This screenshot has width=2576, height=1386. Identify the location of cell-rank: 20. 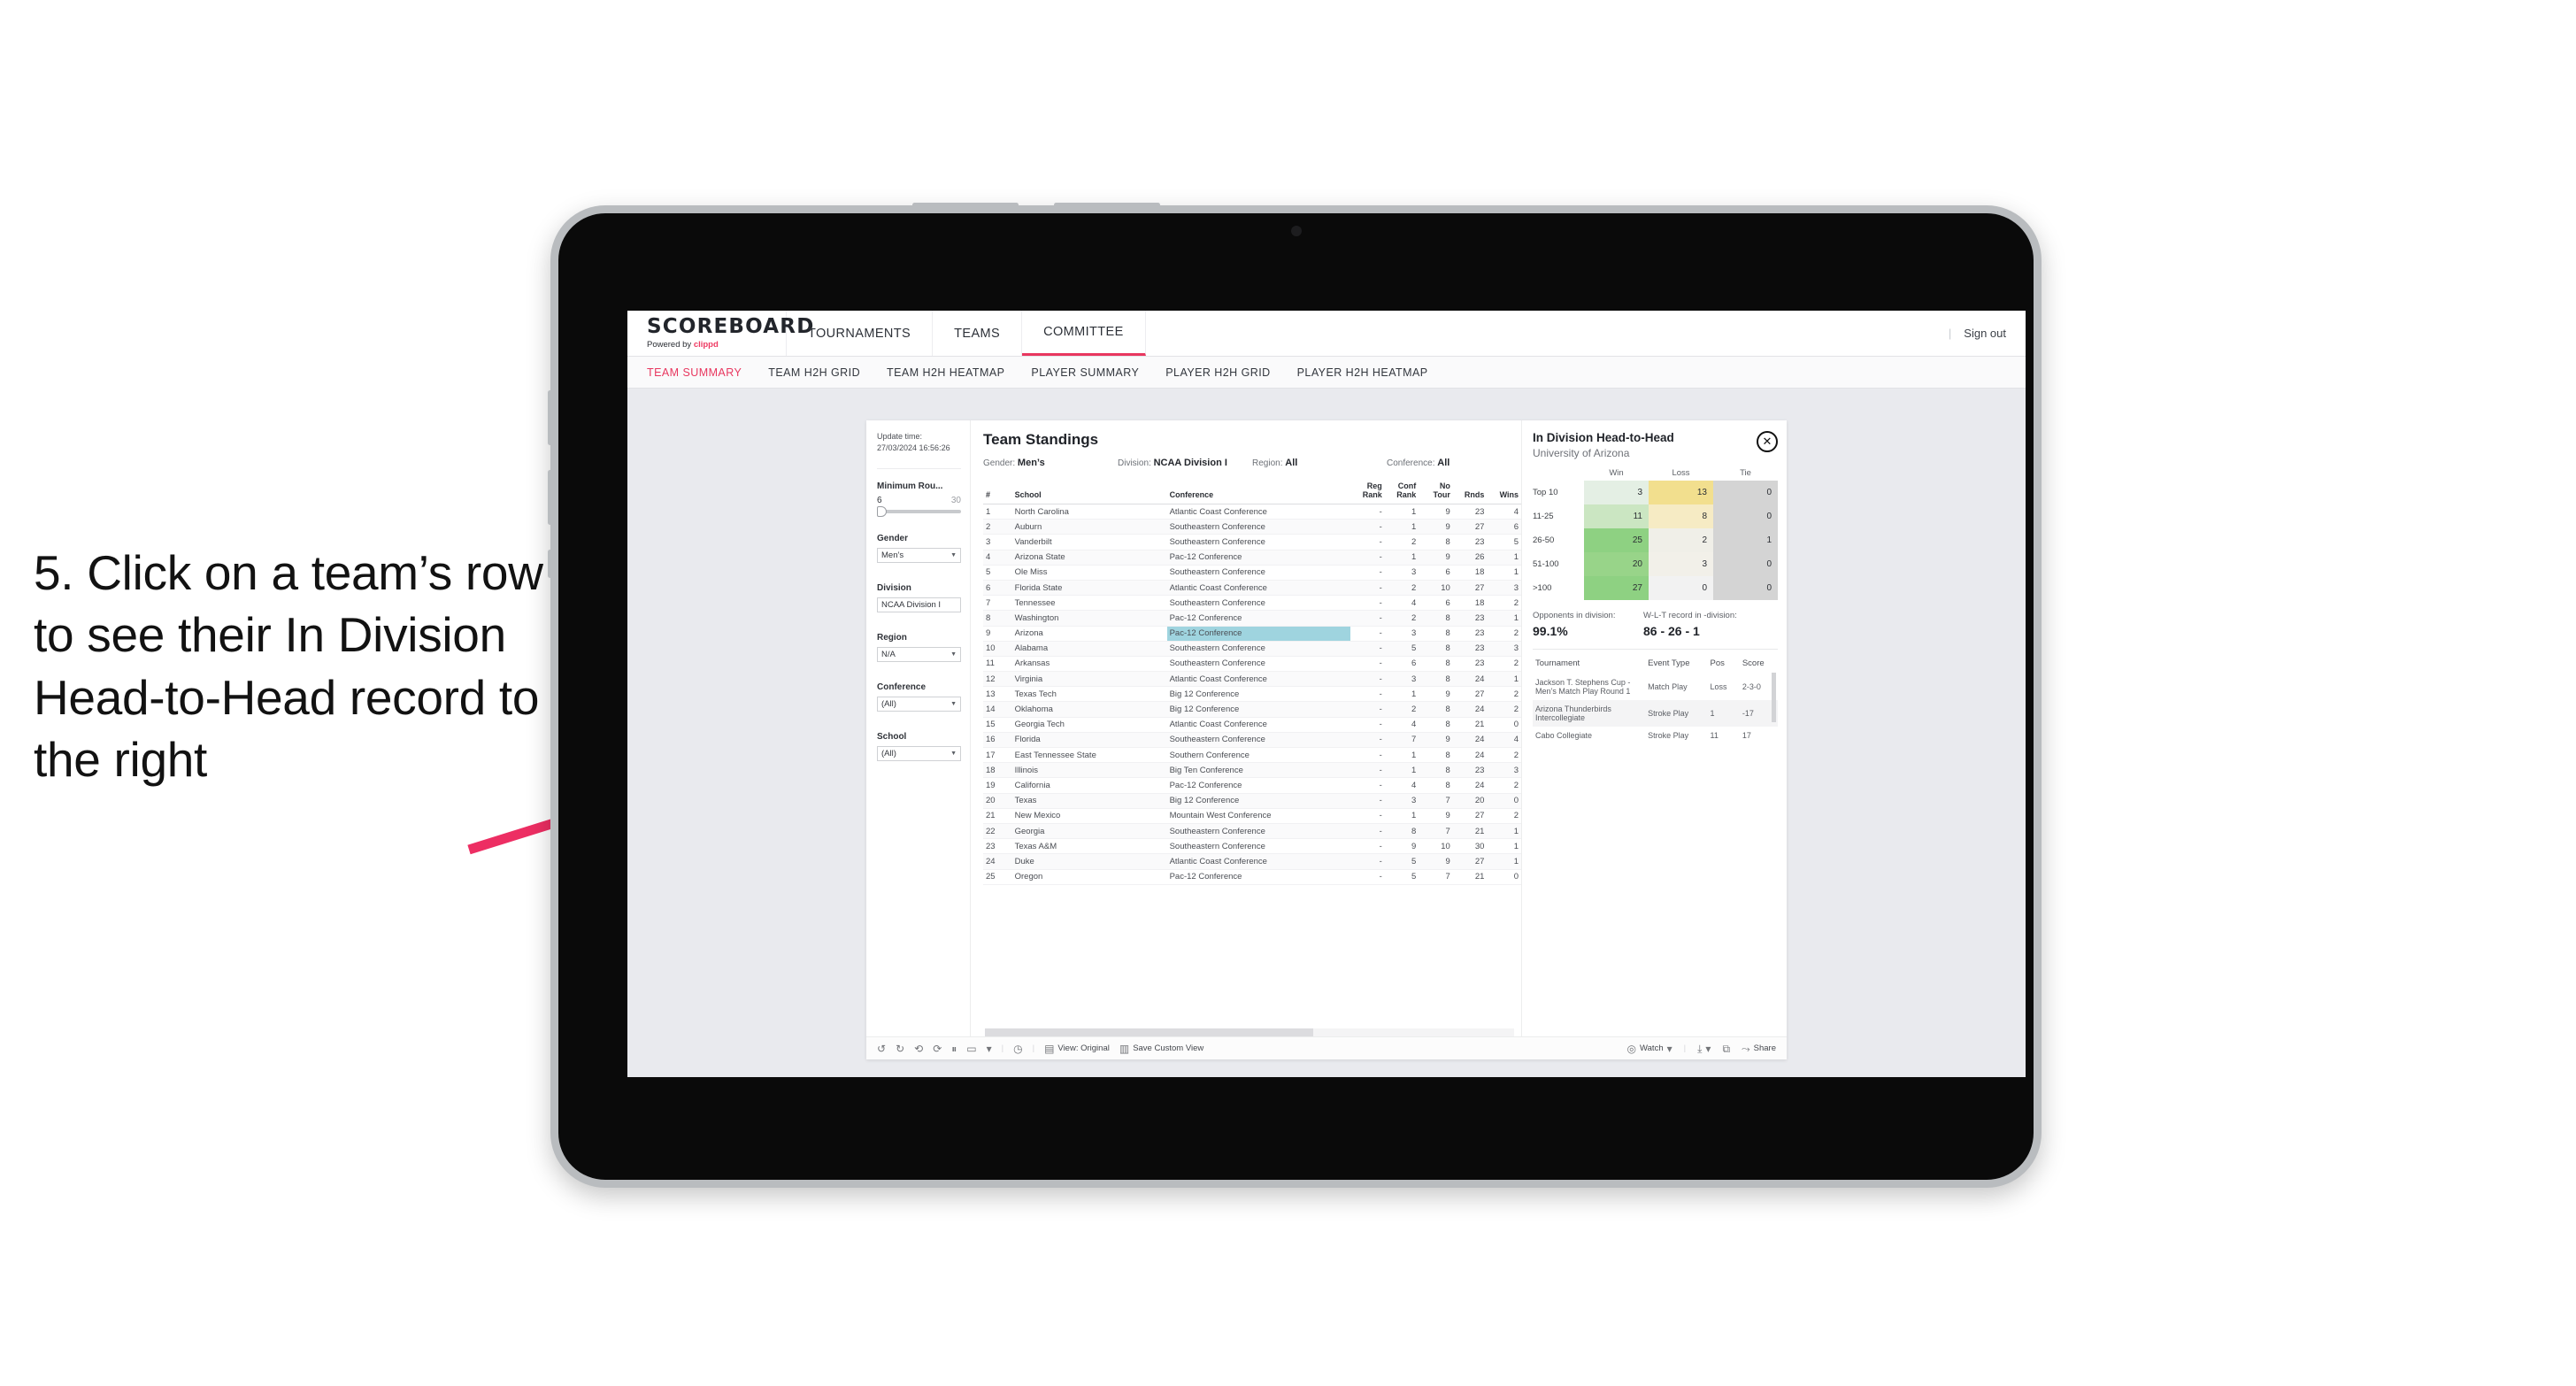
(998, 801).